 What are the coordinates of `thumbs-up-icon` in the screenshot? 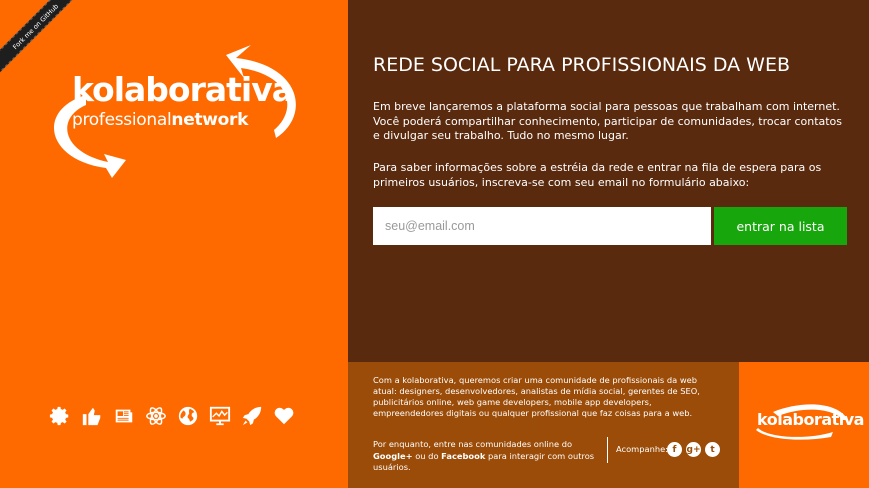 It's located at (91, 415).